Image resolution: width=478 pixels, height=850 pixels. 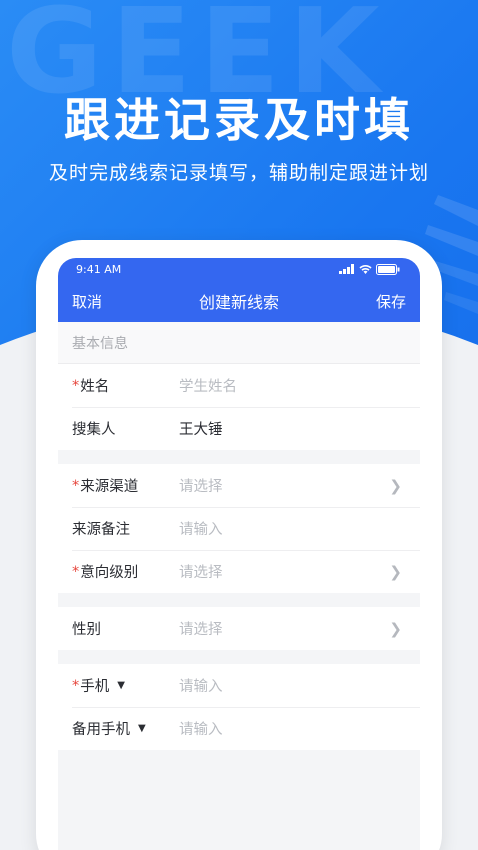 What do you see at coordinates (101, 730) in the screenshot?
I see `label-text: 备用手机` at bounding box center [101, 730].